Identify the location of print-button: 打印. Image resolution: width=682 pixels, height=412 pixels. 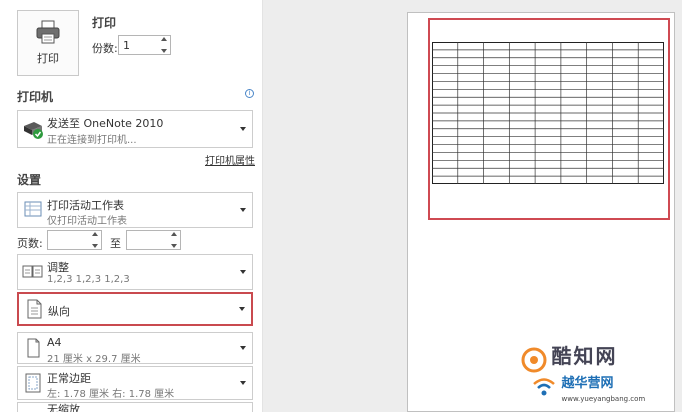
(48, 43).